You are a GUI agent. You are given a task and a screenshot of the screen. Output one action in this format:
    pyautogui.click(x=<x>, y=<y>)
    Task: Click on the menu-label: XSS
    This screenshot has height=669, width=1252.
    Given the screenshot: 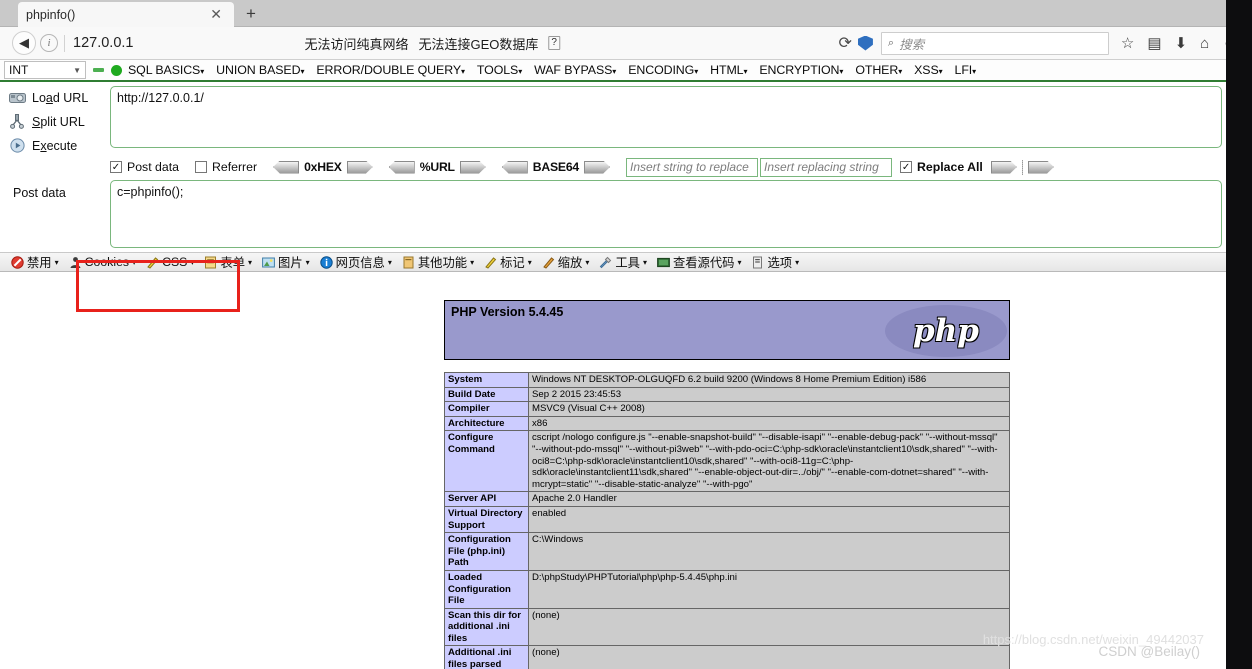 What is the action you would take?
    pyautogui.click(x=926, y=70)
    